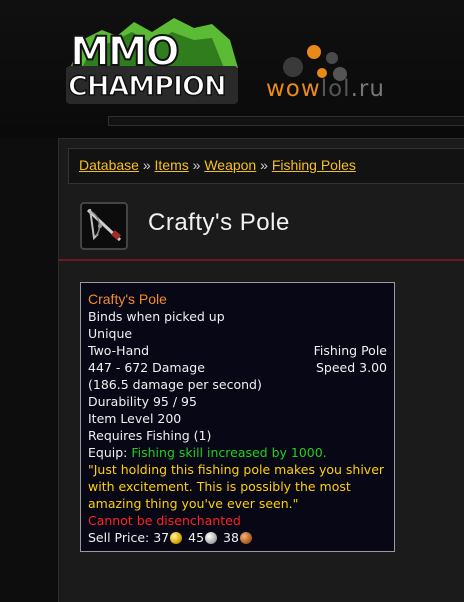 Image resolution: width=464 pixels, height=602 pixels. Describe the element at coordinates (351, 367) in the screenshot. I see `tooltip-speed: Speed 3.00` at that location.